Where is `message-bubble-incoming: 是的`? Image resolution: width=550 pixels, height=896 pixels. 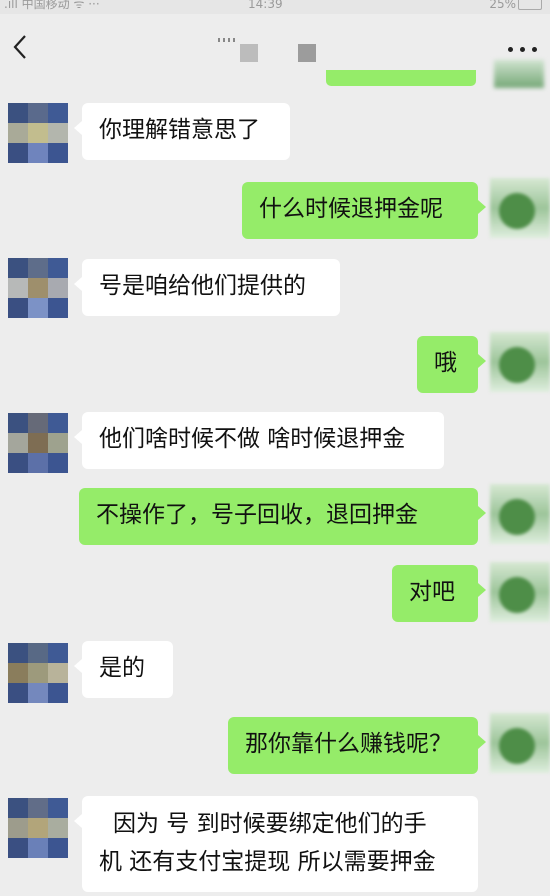 message-bubble-incoming: 是的 is located at coordinates (123, 669).